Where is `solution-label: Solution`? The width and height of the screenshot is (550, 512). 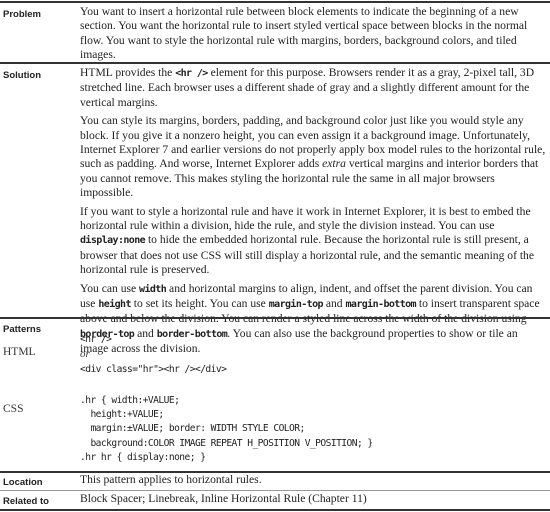 solution-label: Solution is located at coordinates (22, 75).